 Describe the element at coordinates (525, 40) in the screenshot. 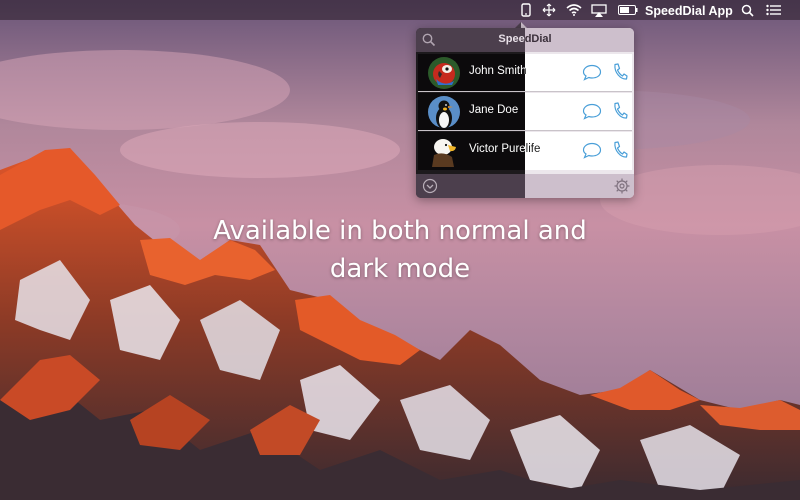

I see `popover-header: SpeedDial SpeedDial` at that location.